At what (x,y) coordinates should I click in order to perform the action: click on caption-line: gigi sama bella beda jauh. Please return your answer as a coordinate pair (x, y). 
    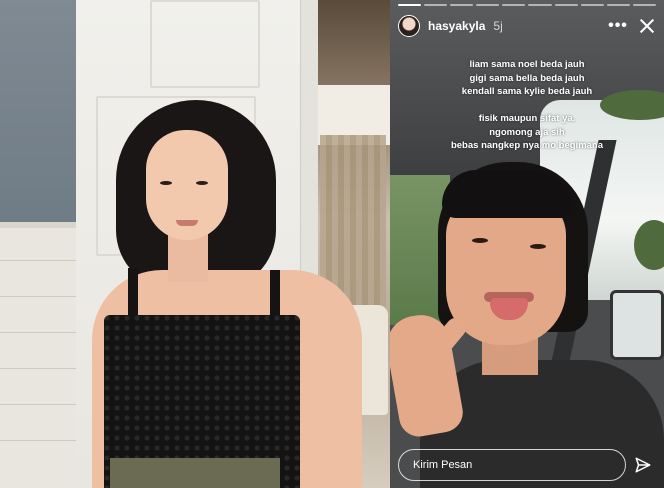
    Looking at the image, I should click on (527, 78).